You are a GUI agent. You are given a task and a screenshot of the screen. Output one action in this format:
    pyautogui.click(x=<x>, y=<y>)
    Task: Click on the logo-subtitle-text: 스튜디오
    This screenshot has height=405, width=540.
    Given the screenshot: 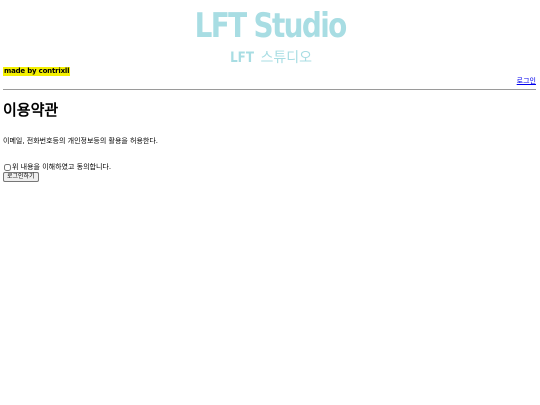 What is the action you would take?
    pyautogui.click(x=284, y=58)
    